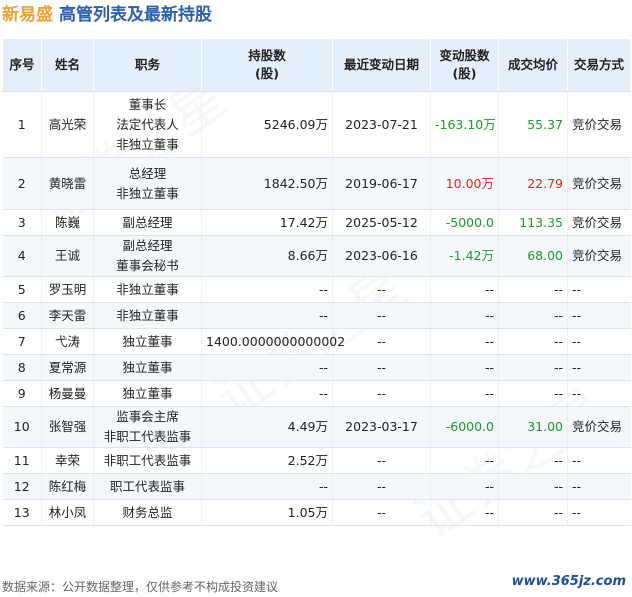 This screenshot has width=632, height=597. Describe the element at coordinates (464, 124) in the screenshot. I see `row-change: -163.10万` at that location.